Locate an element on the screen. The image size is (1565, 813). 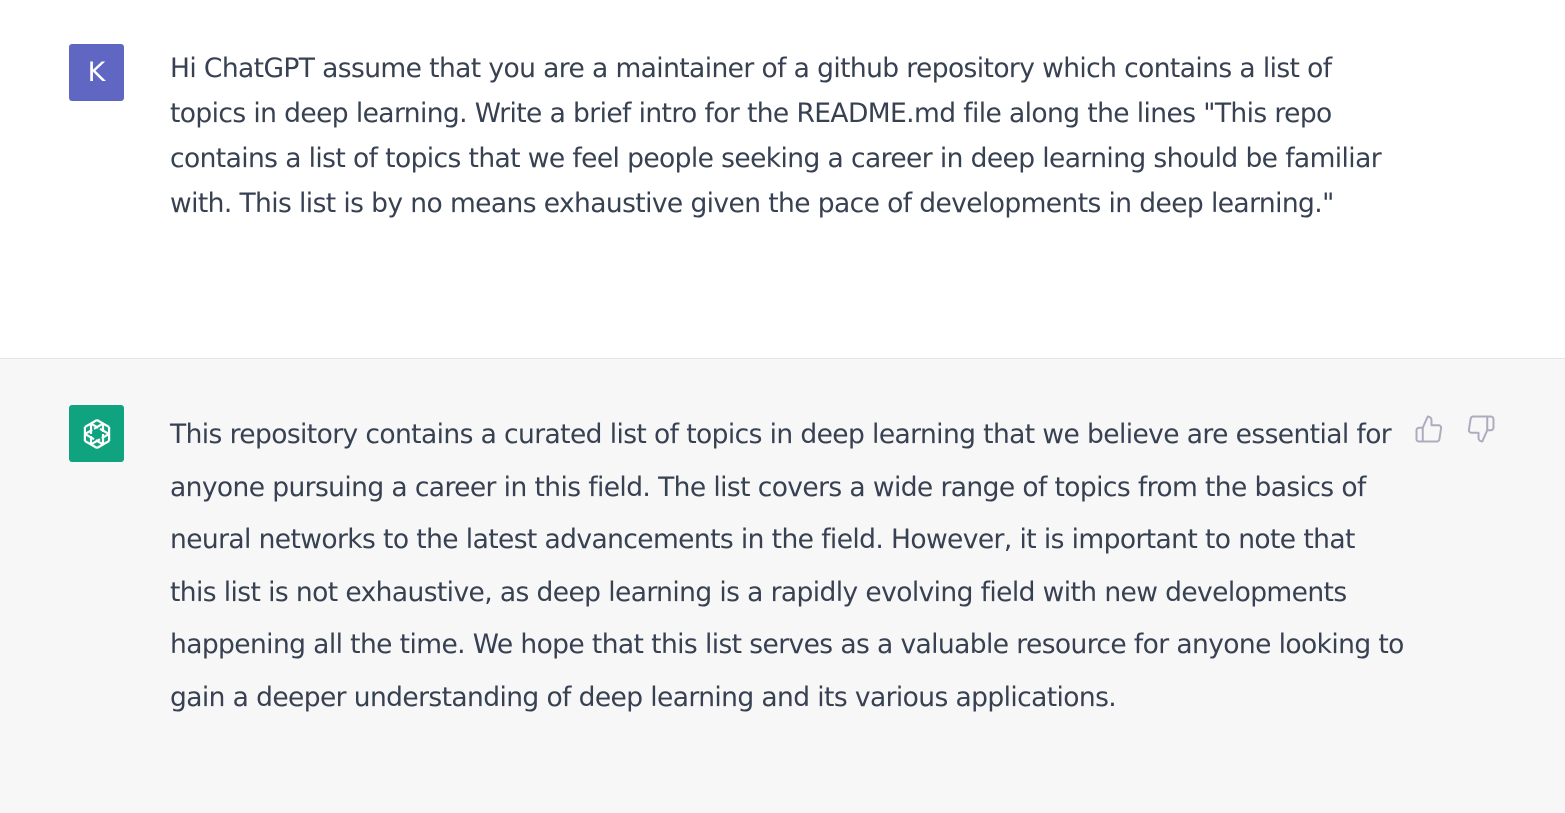
user-avatar: K is located at coordinates (96, 72).